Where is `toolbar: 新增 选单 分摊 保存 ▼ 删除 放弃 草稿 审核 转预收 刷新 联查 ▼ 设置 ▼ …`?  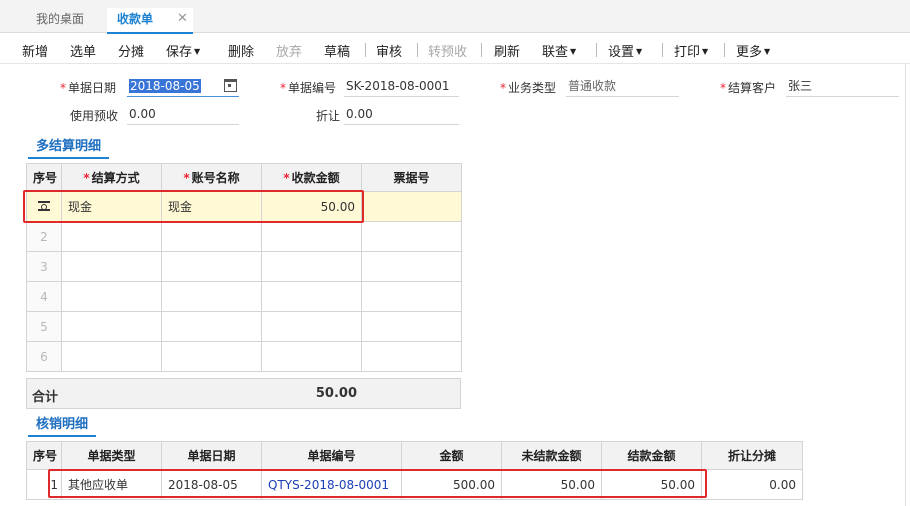
toolbar: 新增 选单 分摊 保存 ▼ 删除 放弃 草稿 审核 转预收 刷新 联查 ▼ 设置 ▼ … is located at coordinates (455, 49).